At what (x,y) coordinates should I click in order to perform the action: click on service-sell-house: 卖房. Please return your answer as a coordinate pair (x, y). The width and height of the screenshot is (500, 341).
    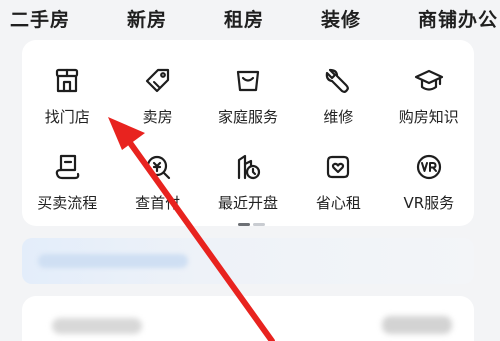
    Looking at the image, I should click on (157, 83).